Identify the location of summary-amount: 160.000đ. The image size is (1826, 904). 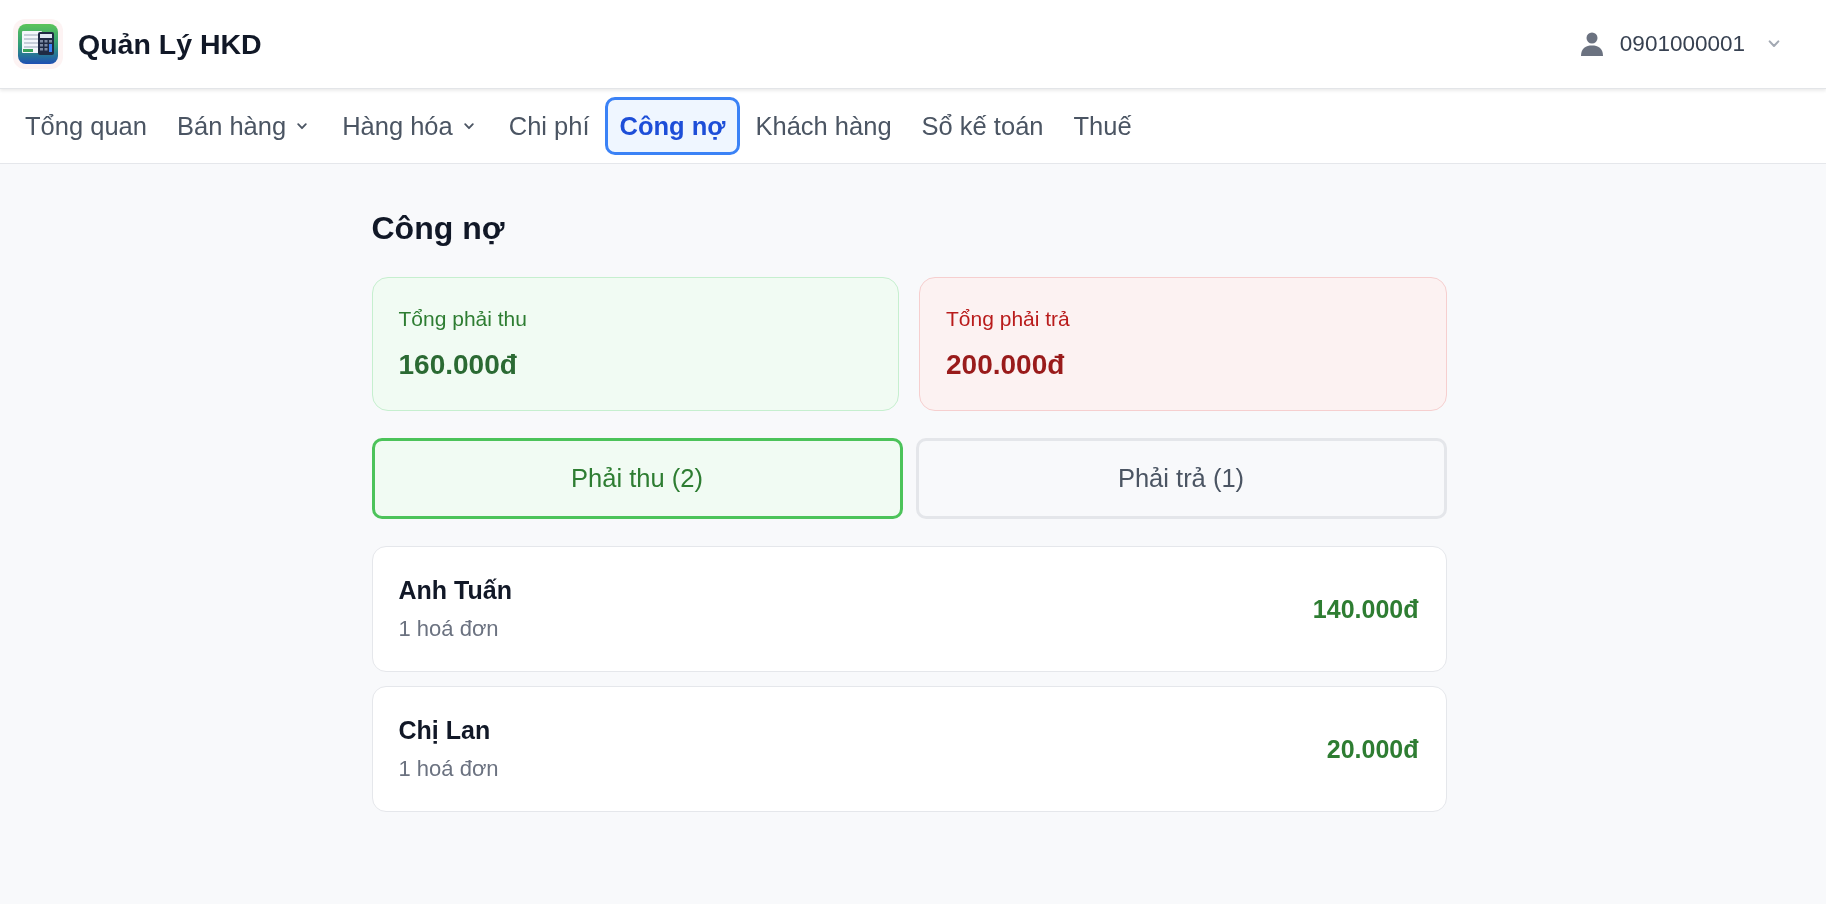
(458, 365).